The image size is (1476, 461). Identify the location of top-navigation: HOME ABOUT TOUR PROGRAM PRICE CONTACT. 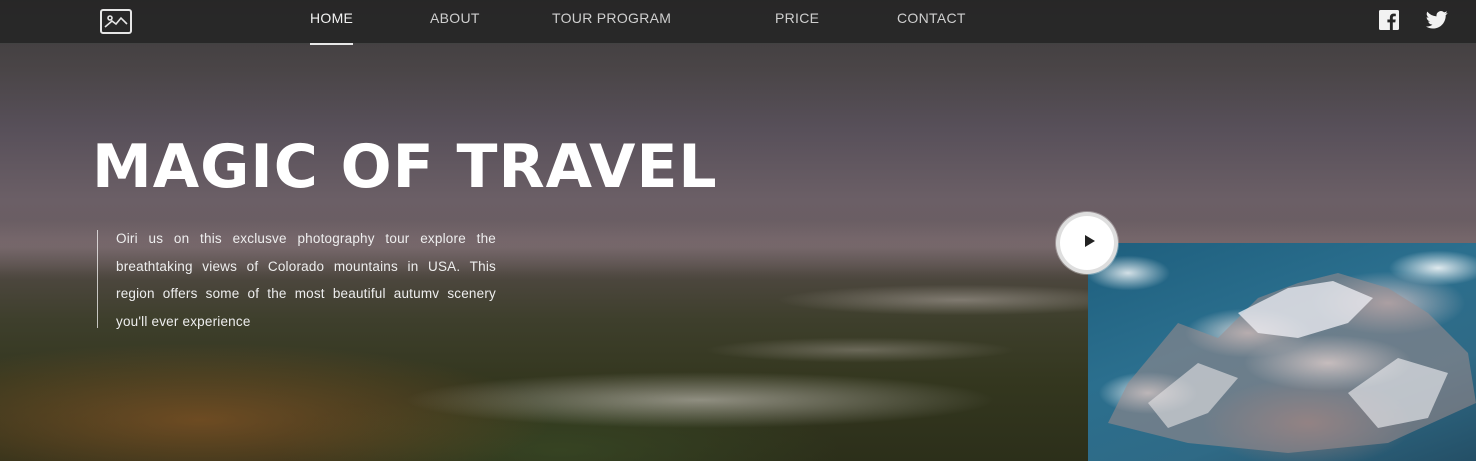
(738, 22).